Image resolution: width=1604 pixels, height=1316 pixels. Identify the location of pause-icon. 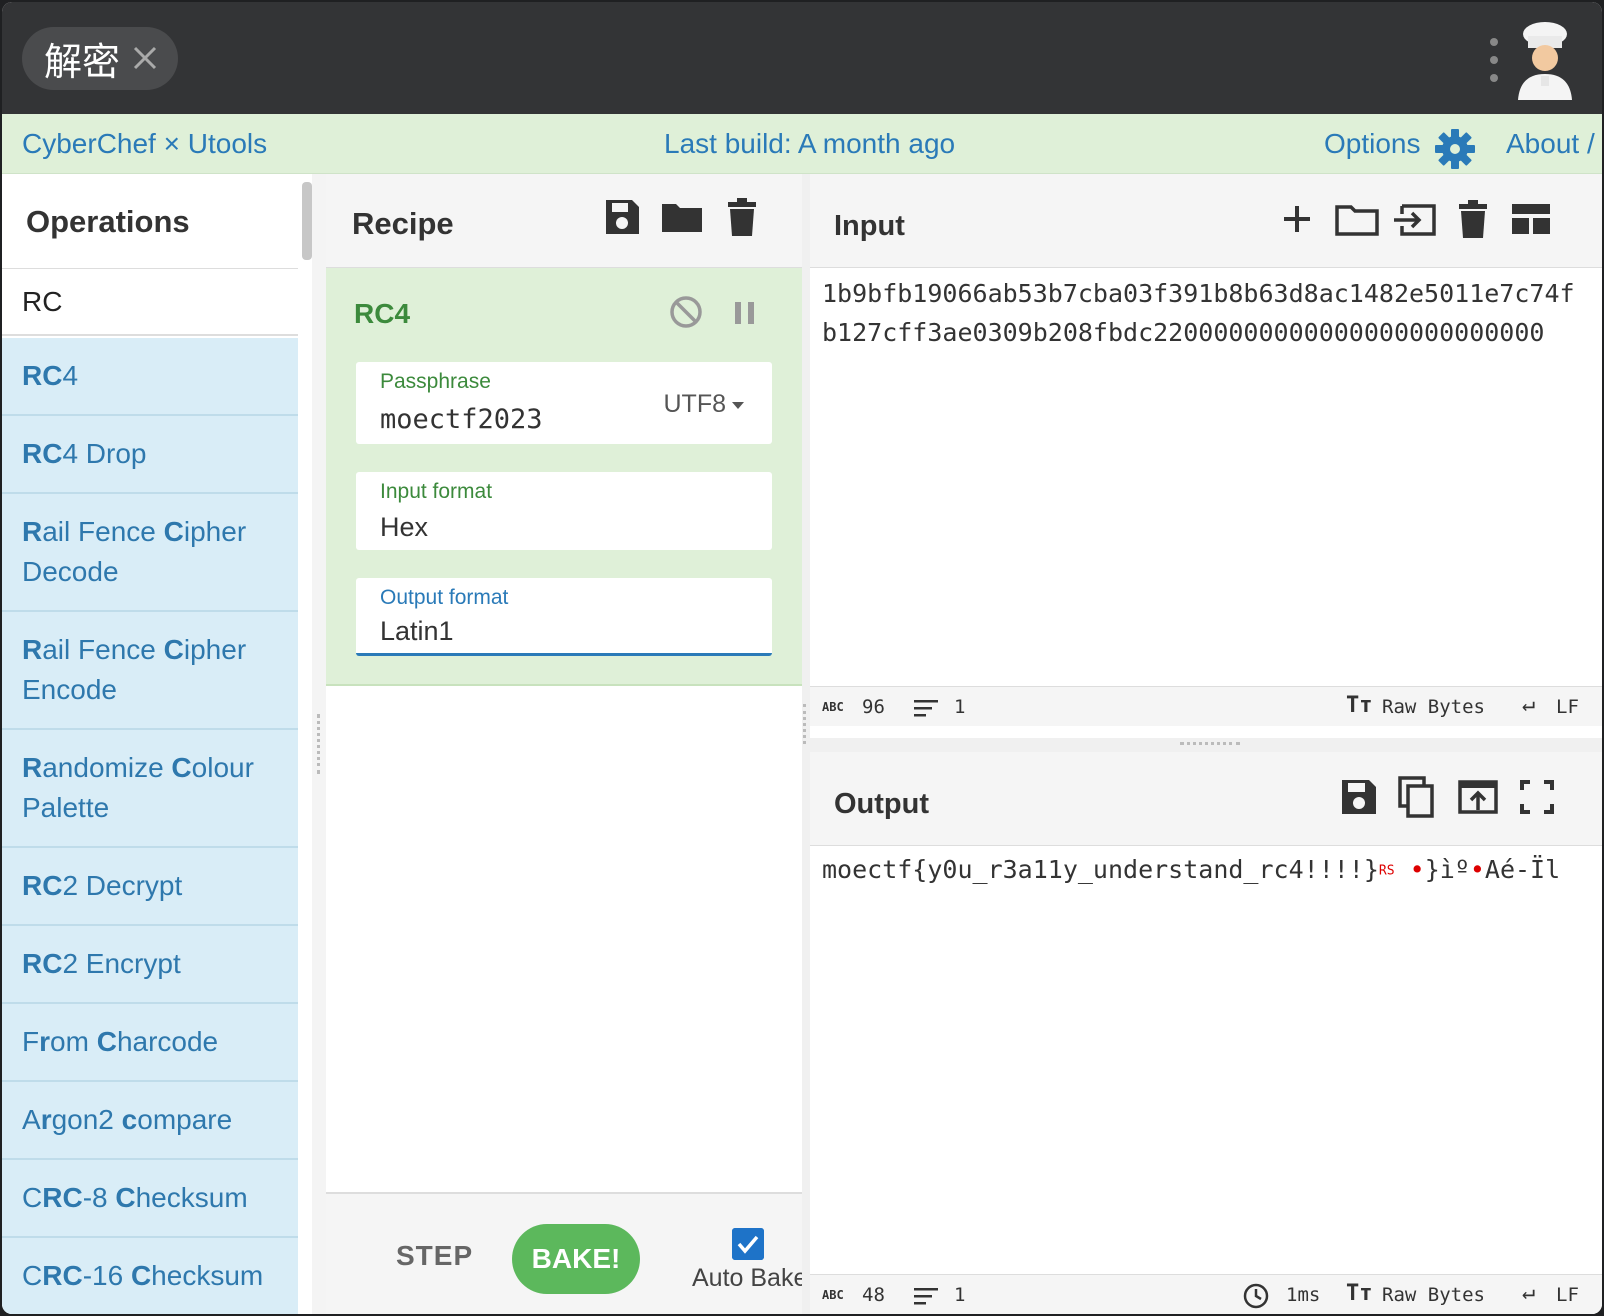
(745, 313).